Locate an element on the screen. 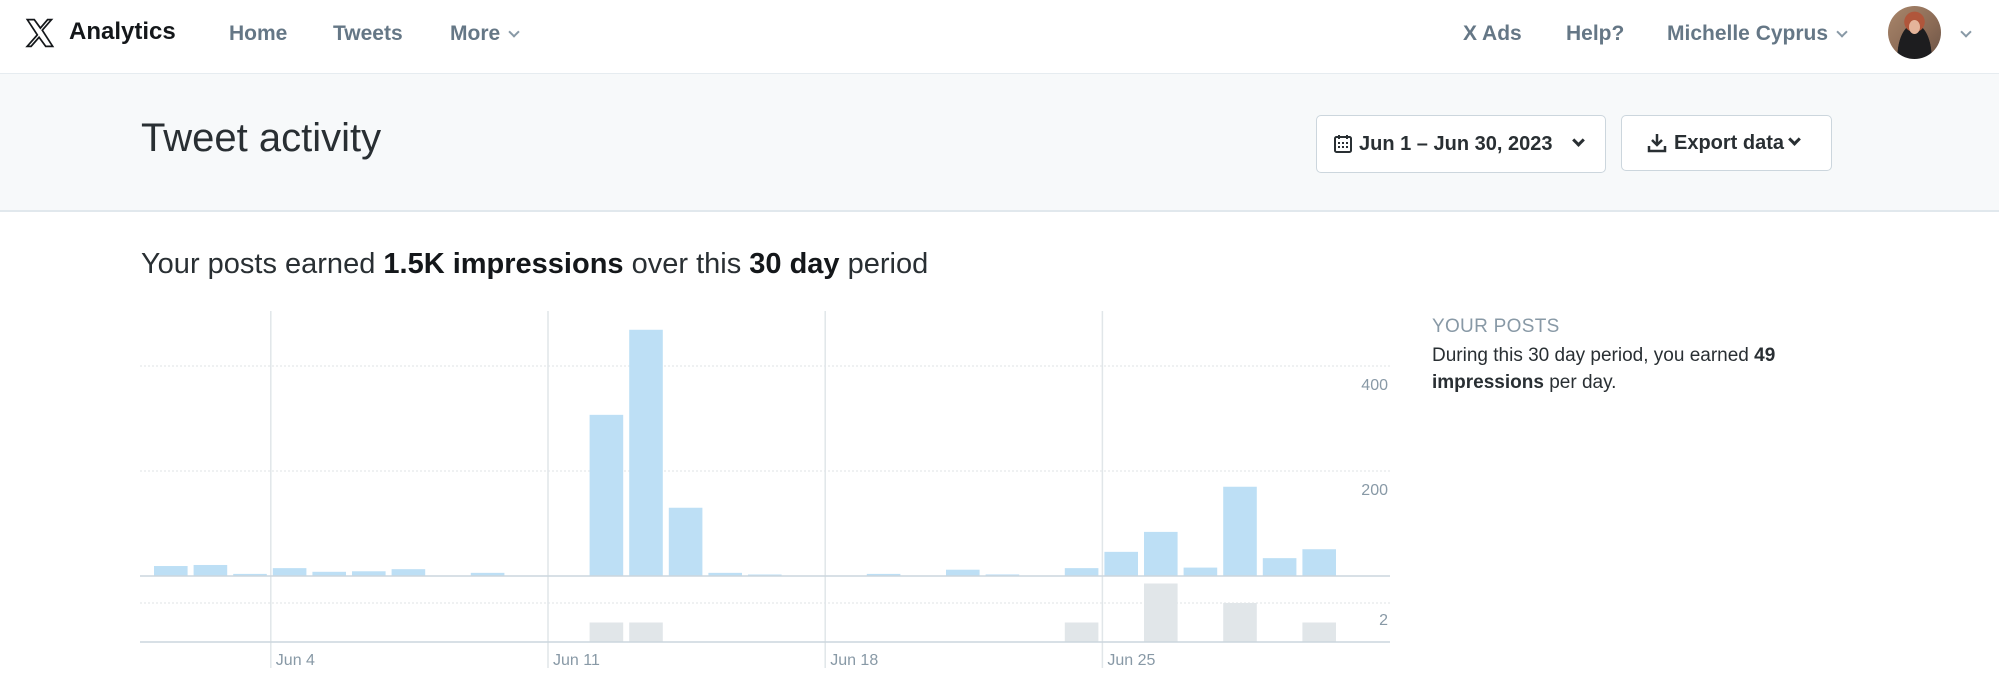  avatar-chevron-down-icon is located at coordinates (1966, 32).